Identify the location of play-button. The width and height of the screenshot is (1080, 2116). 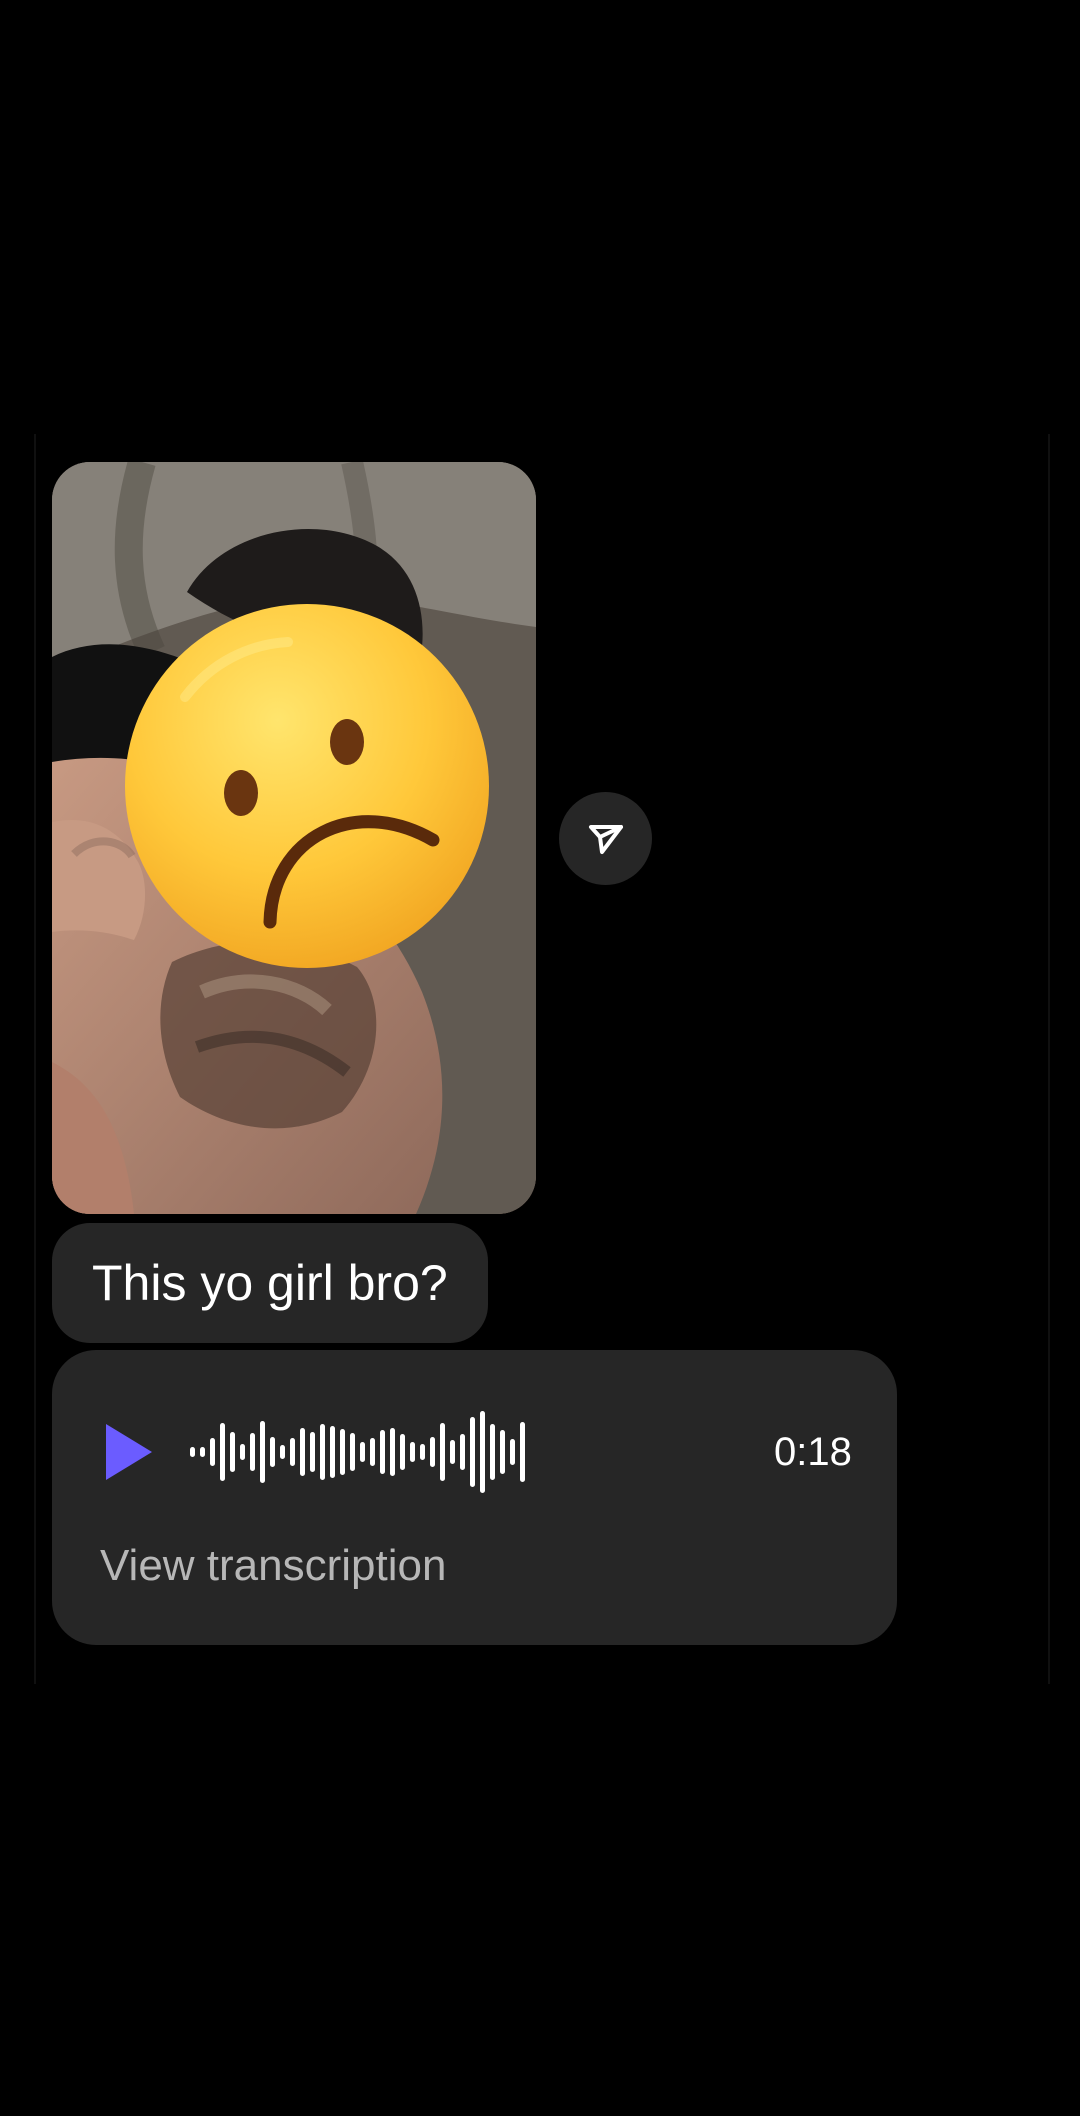
(132, 1452).